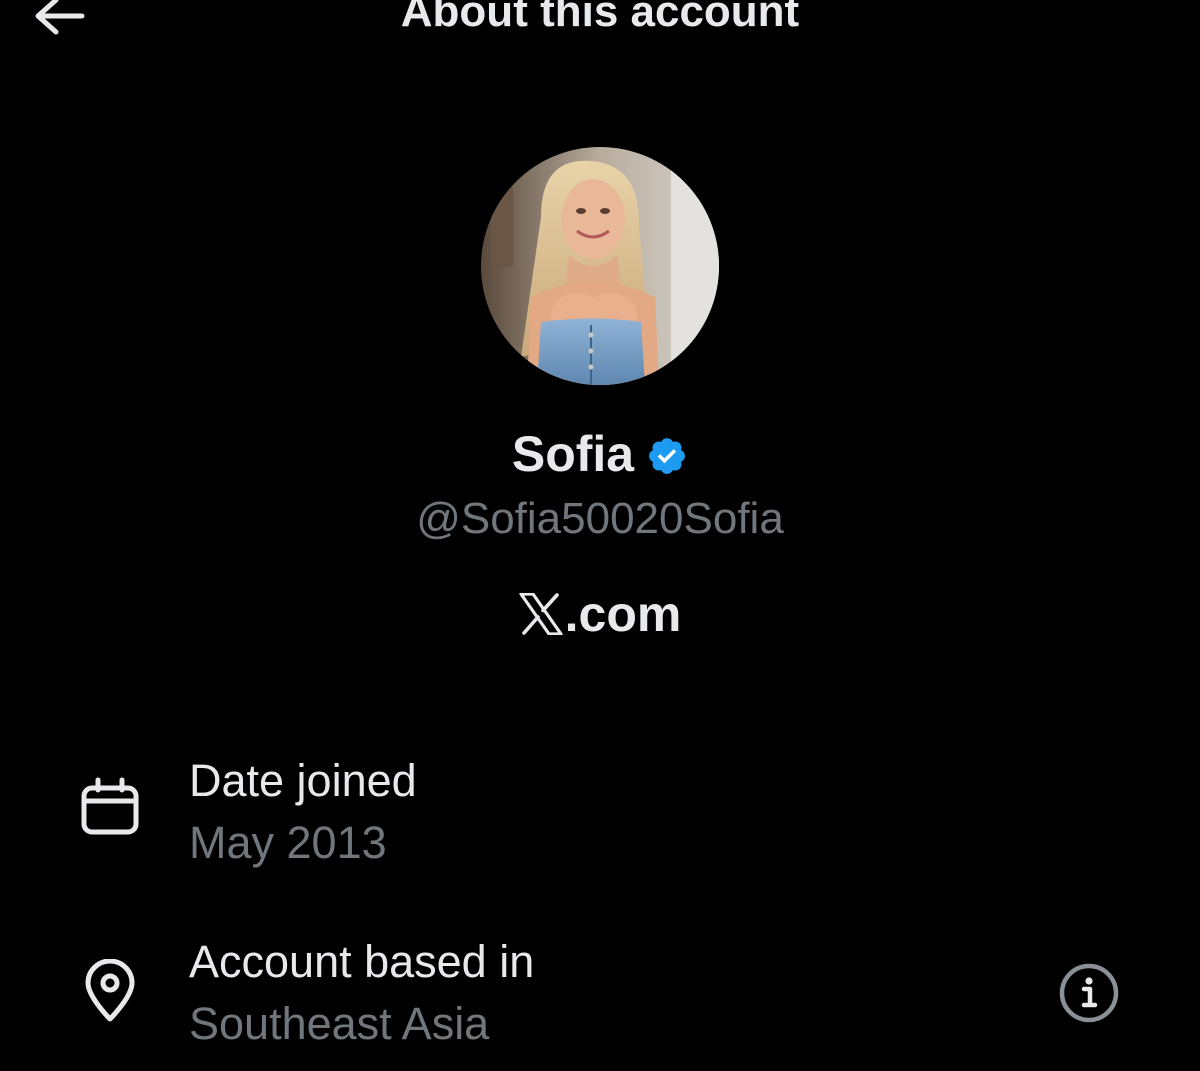 The width and height of the screenshot is (1200, 1071). Describe the element at coordinates (600, 817) in the screenshot. I see `date-joined-row: Date joined May 2013` at that location.